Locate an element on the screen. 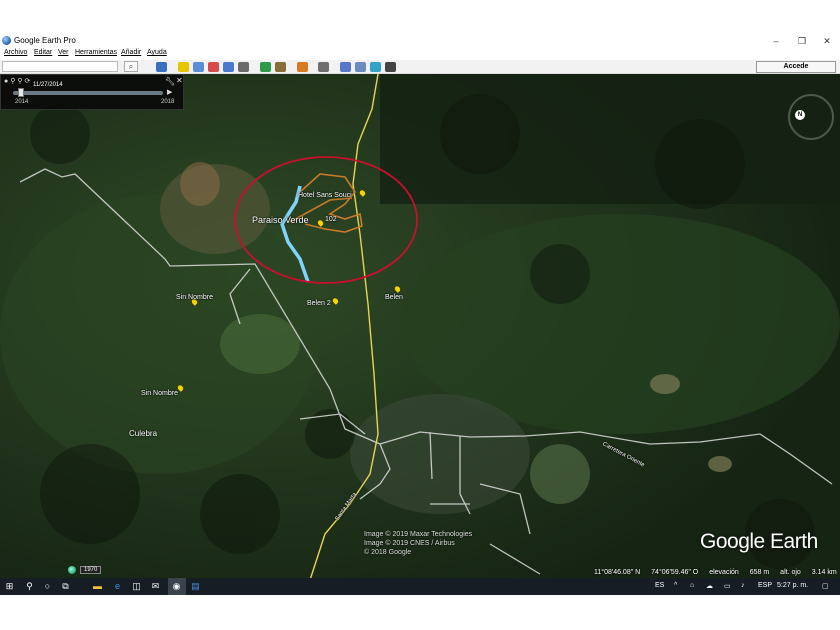 This screenshot has height=630, width=840. menu-herramientas: Herramientas is located at coordinates (96, 52).